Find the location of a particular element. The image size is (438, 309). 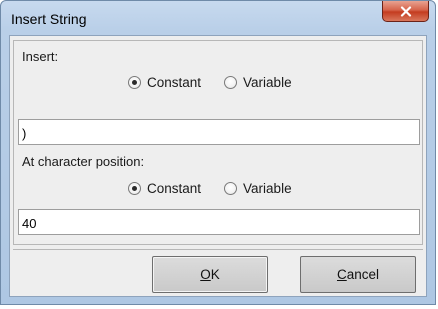

insert-label: Insert: is located at coordinates (40, 56).